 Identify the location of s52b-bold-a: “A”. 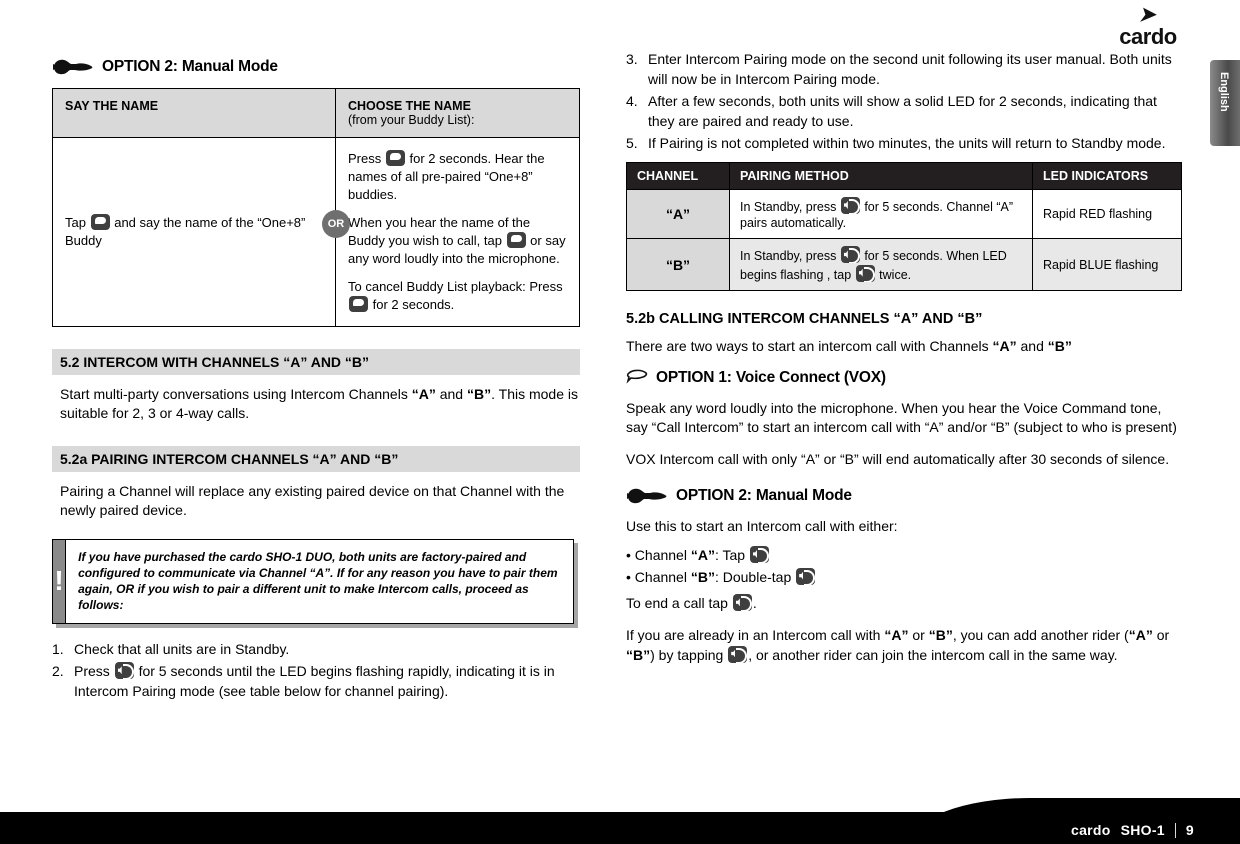
(1004, 345).